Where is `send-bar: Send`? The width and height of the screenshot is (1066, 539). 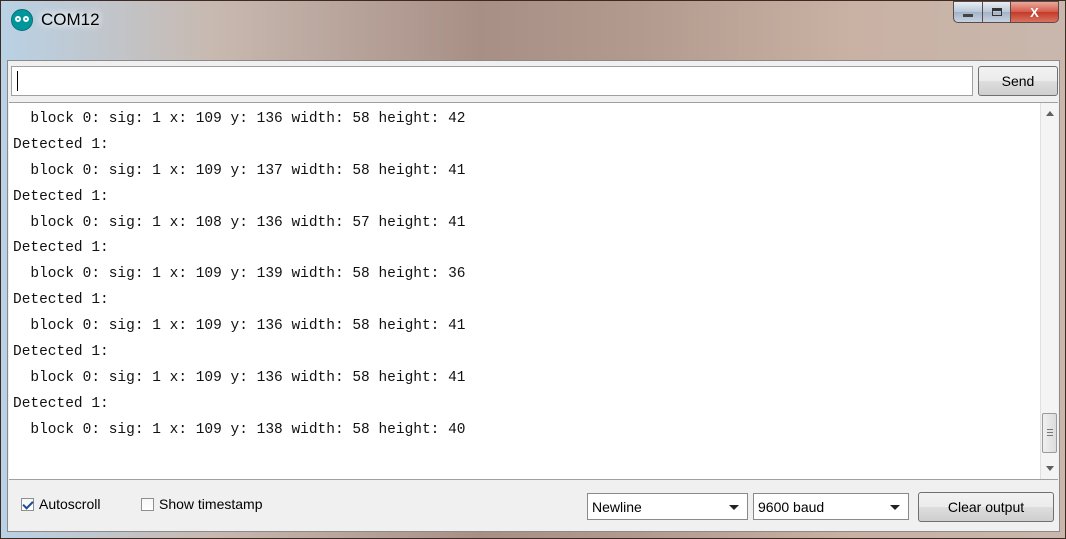 send-bar: Send is located at coordinates (533, 81).